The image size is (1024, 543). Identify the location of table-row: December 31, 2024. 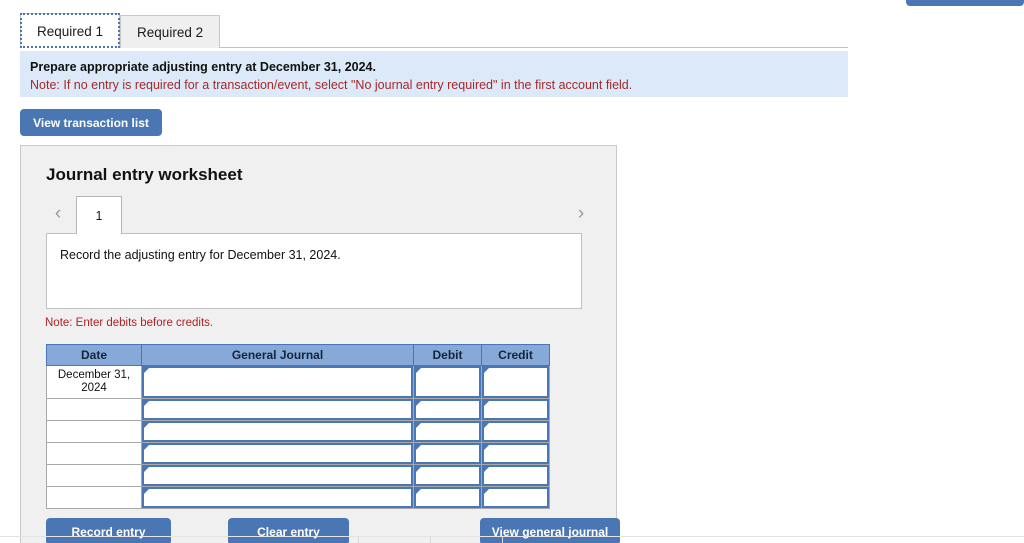
(298, 382).